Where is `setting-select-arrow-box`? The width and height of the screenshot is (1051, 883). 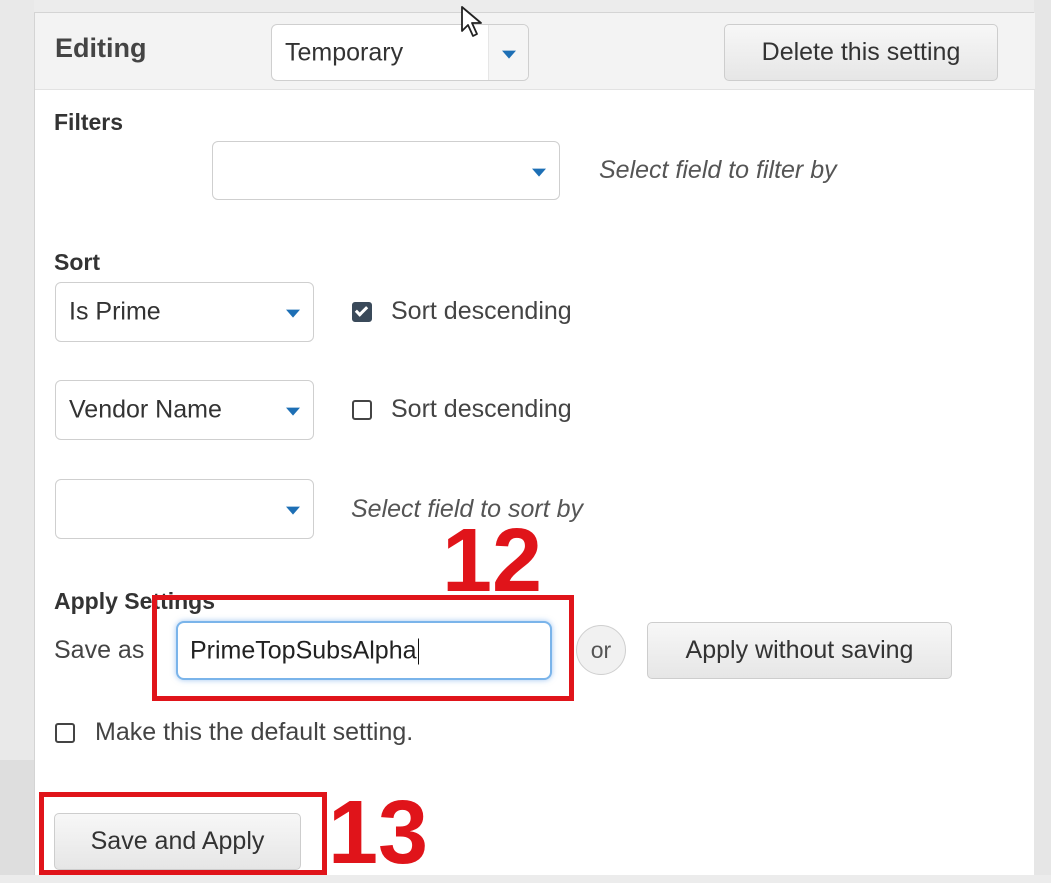
setting-select-arrow-box is located at coordinates (508, 52).